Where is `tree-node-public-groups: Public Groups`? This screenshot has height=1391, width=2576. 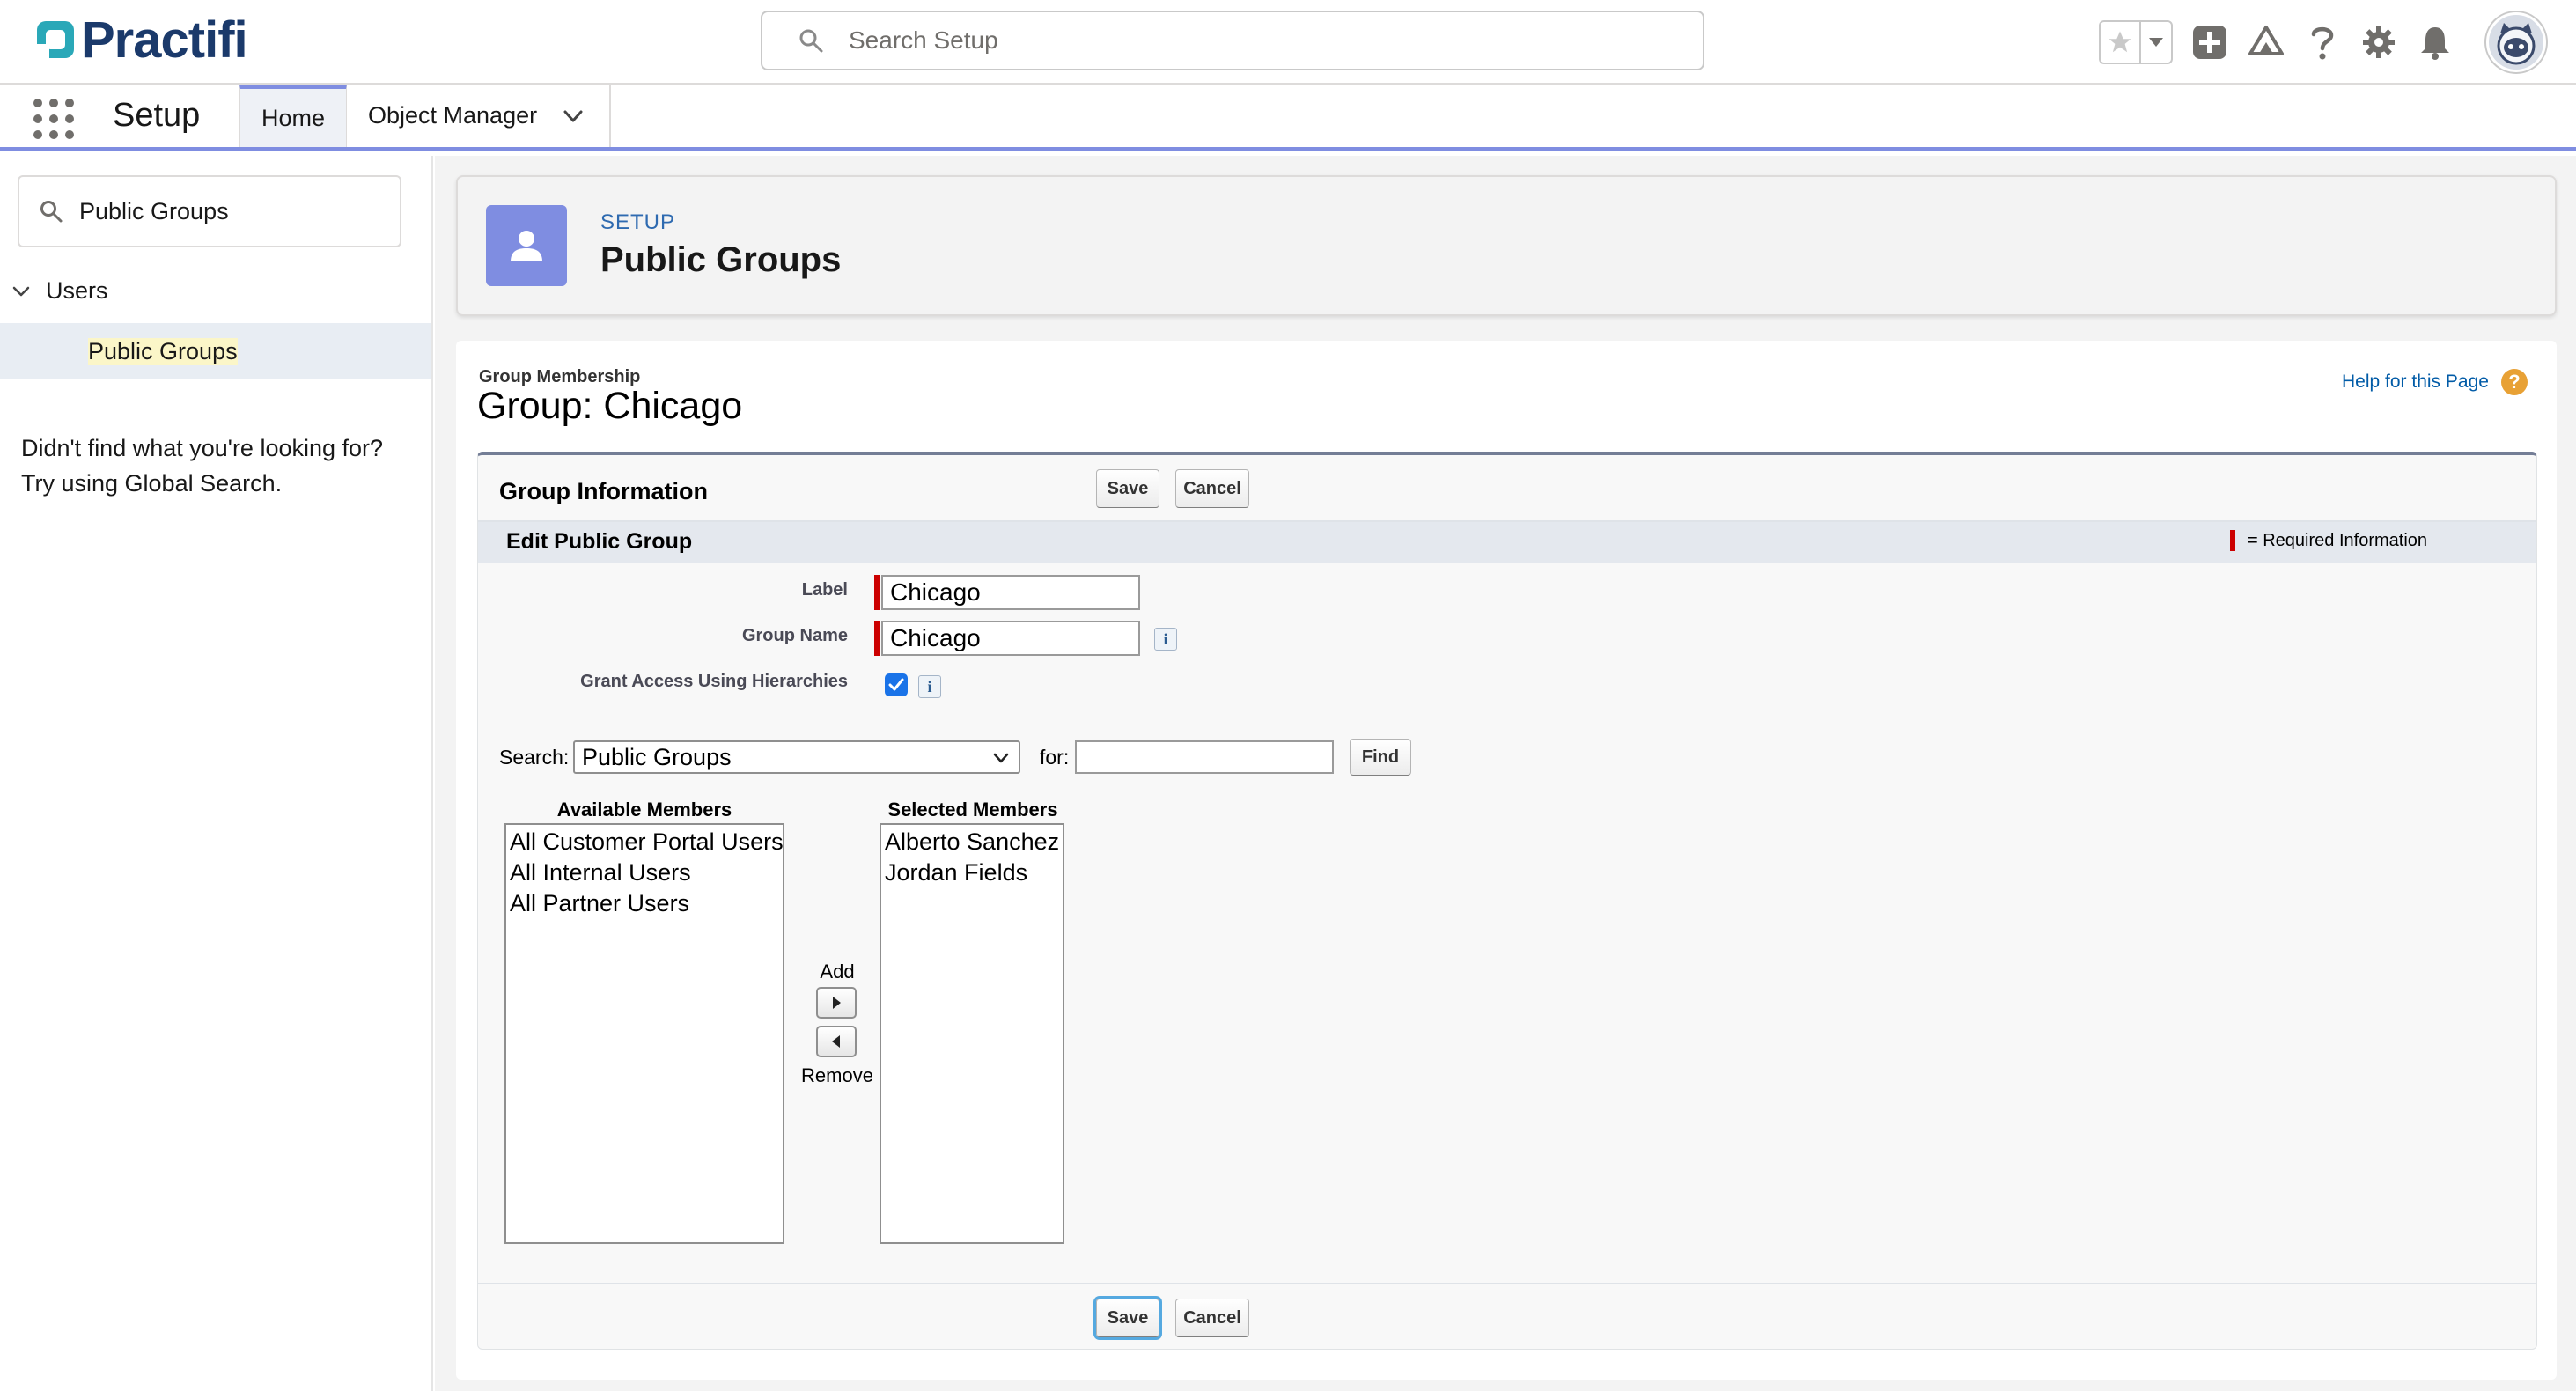
tree-node-public-groups: Public Groups is located at coordinates (216, 351).